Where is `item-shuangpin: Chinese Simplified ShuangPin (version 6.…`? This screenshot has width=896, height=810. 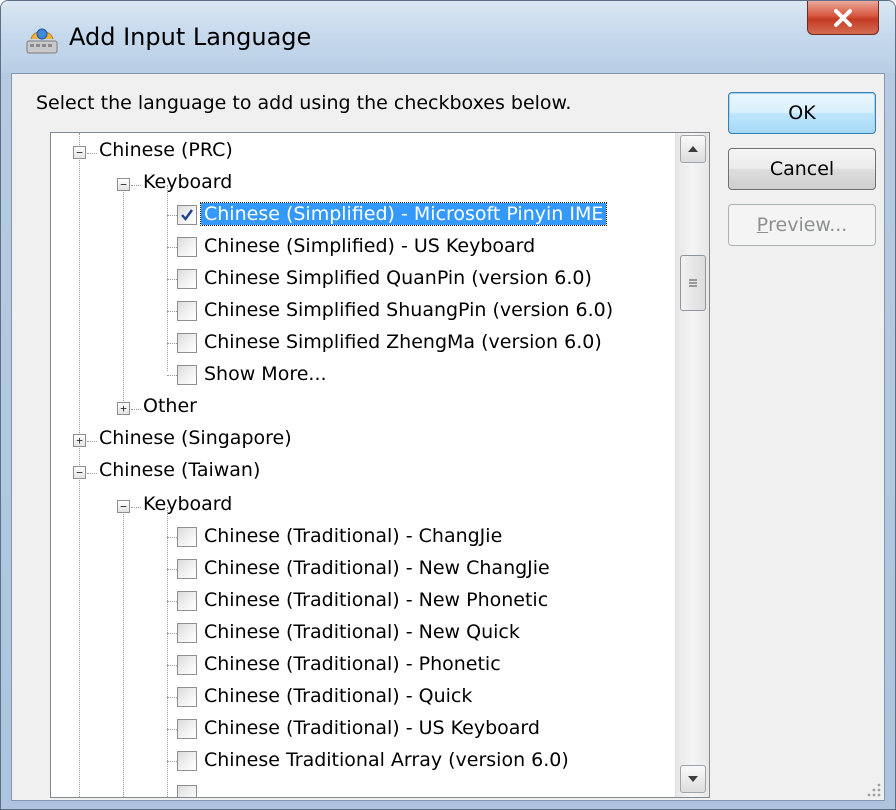
item-shuangpin: Chinese Simplified ShuangPin (version 6.… is located at coordinates (408, 310).